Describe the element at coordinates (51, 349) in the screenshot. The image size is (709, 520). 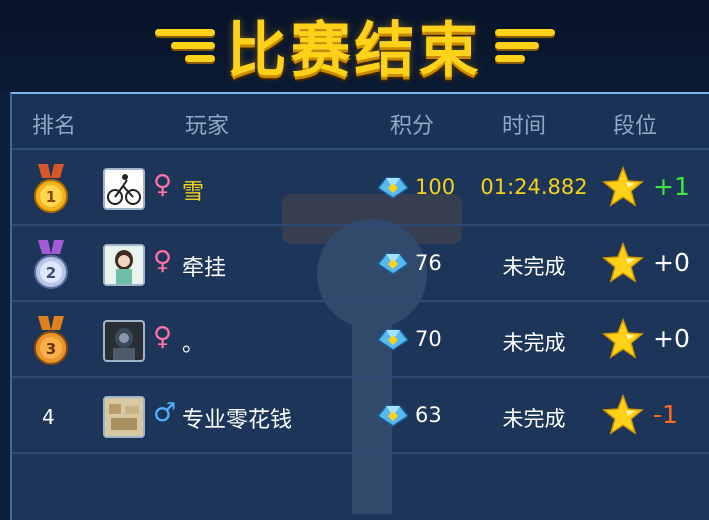
I see `medal-rank-label: 3` at that location.